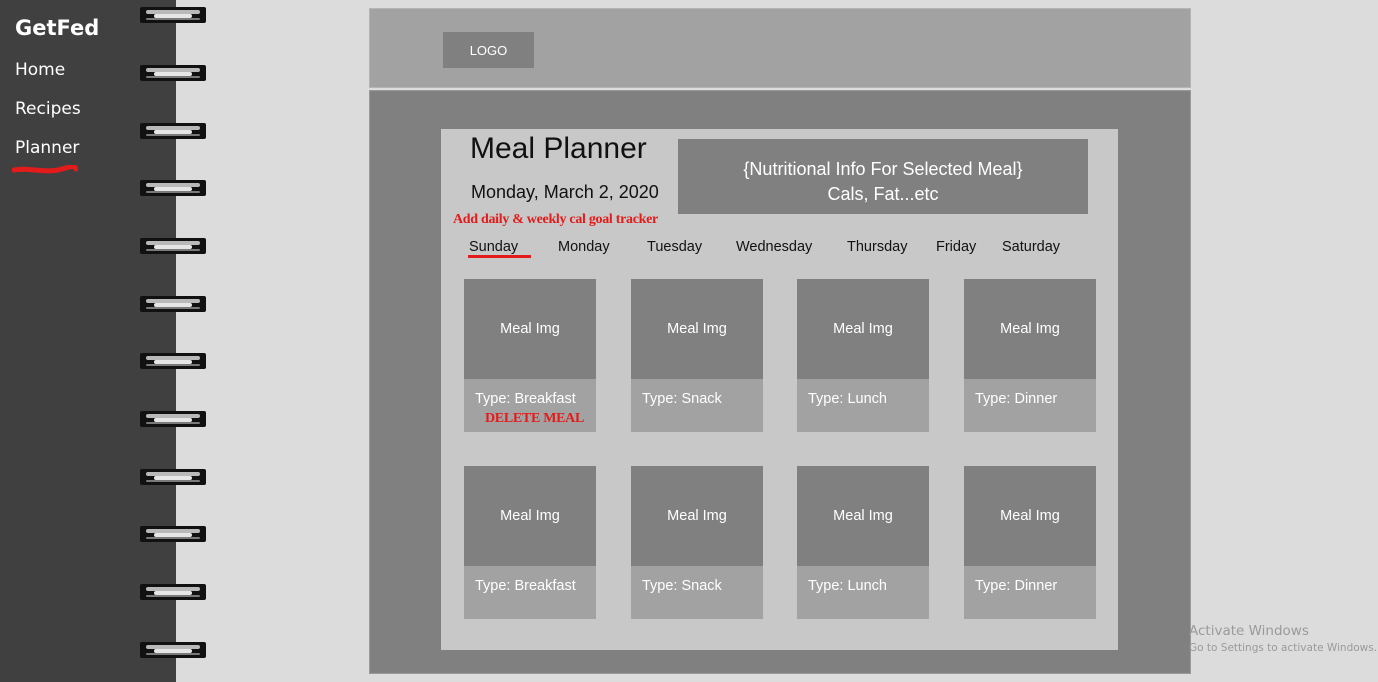 This screenshot has height=682, width=1378. Describe the element at coordinates (1031, 247) in the screenshot. I see `tab-saturday: Saturday` at that location.